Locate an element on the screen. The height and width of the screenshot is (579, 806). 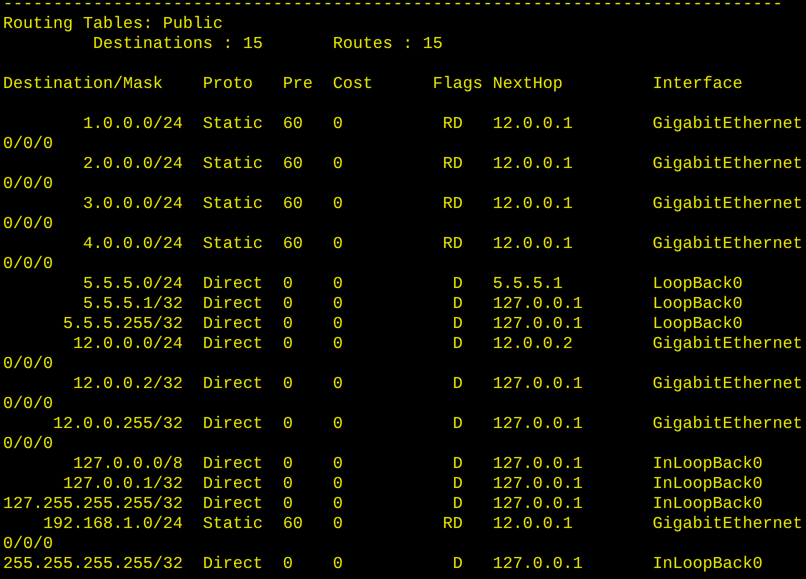
column-header: Cost is located at coordinates (353, 85).